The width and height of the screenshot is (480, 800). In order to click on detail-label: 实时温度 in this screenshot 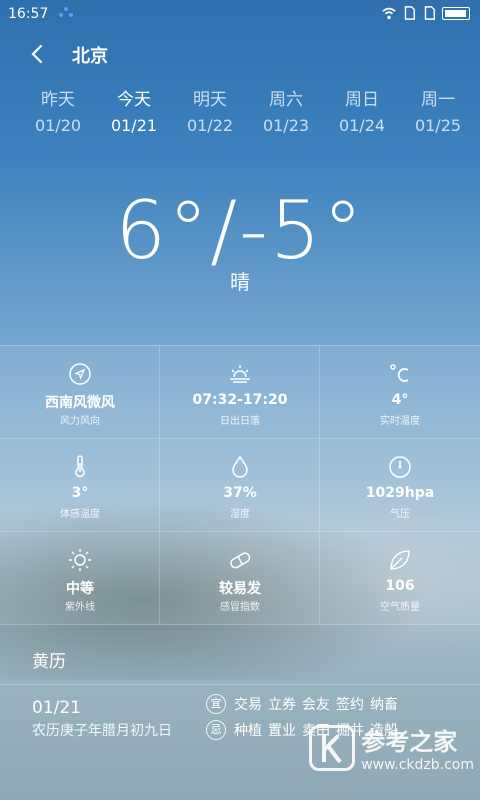, I will do `click(400, 421)`.